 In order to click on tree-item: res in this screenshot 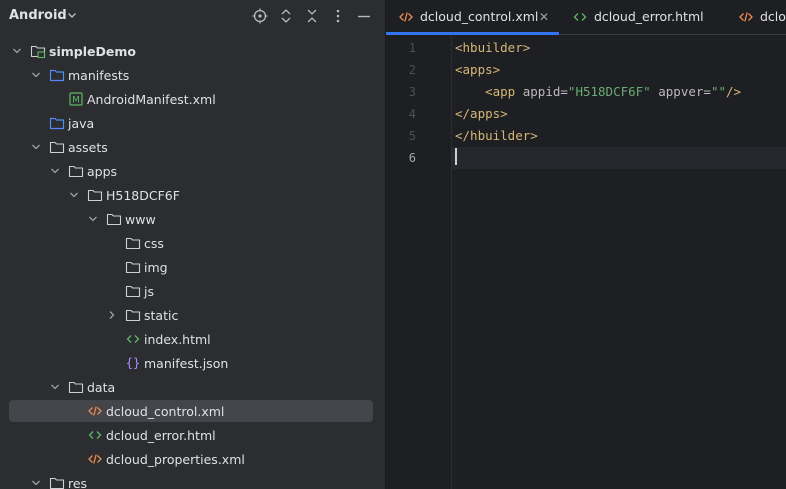, I will do `click(192, 480)`.